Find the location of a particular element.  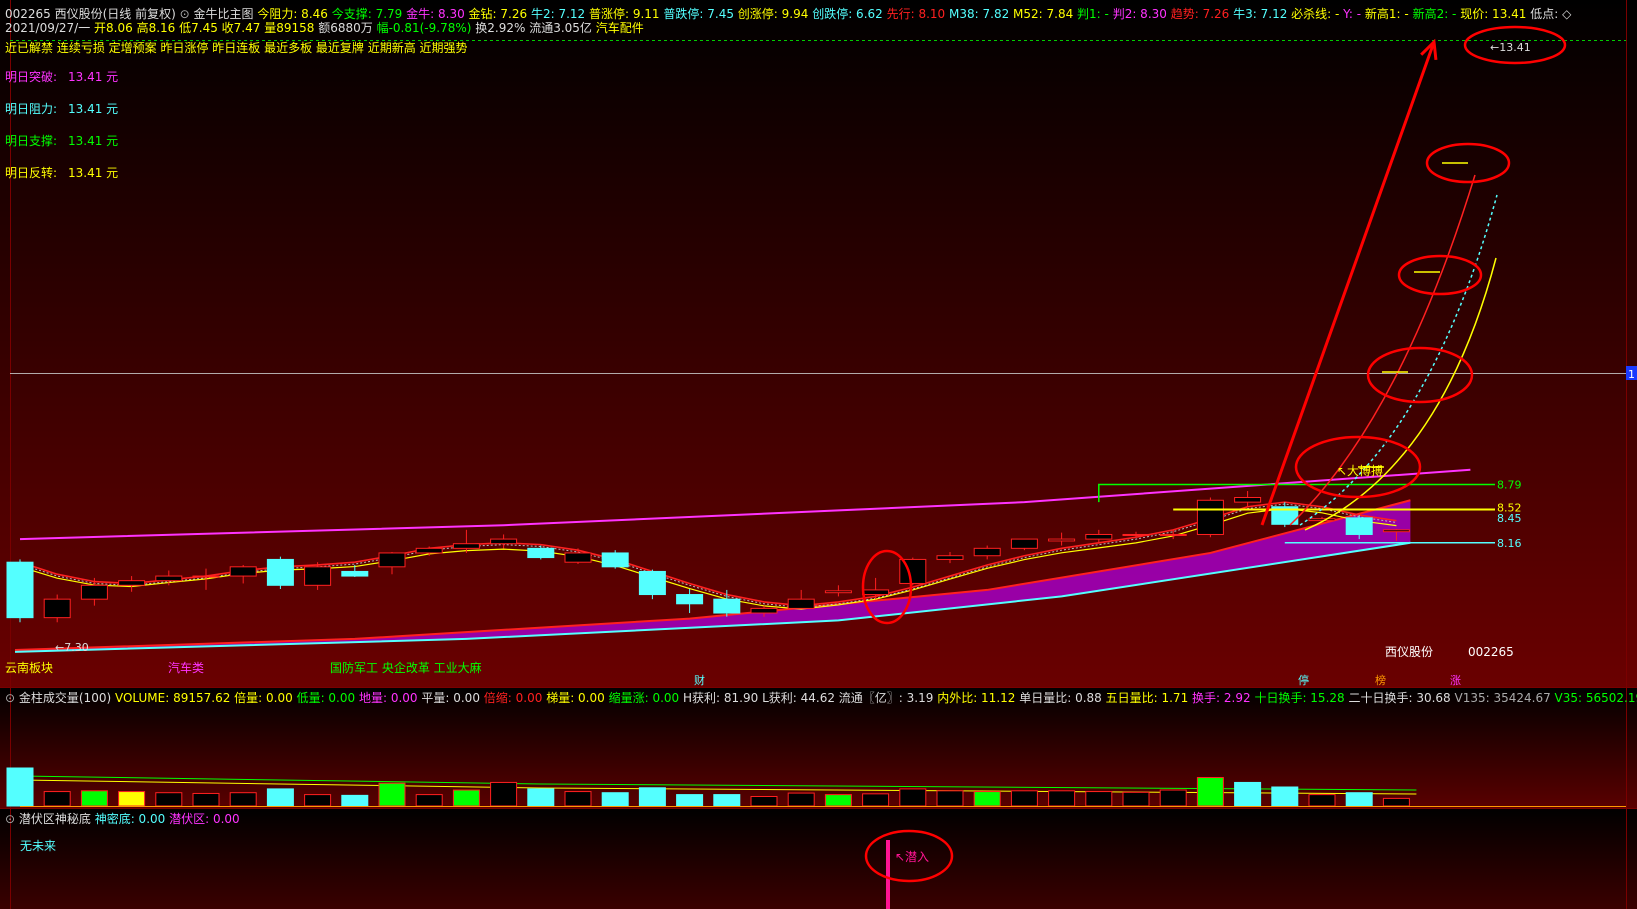

sector-tag: 云南板块 is located at coordinates (29, 667).